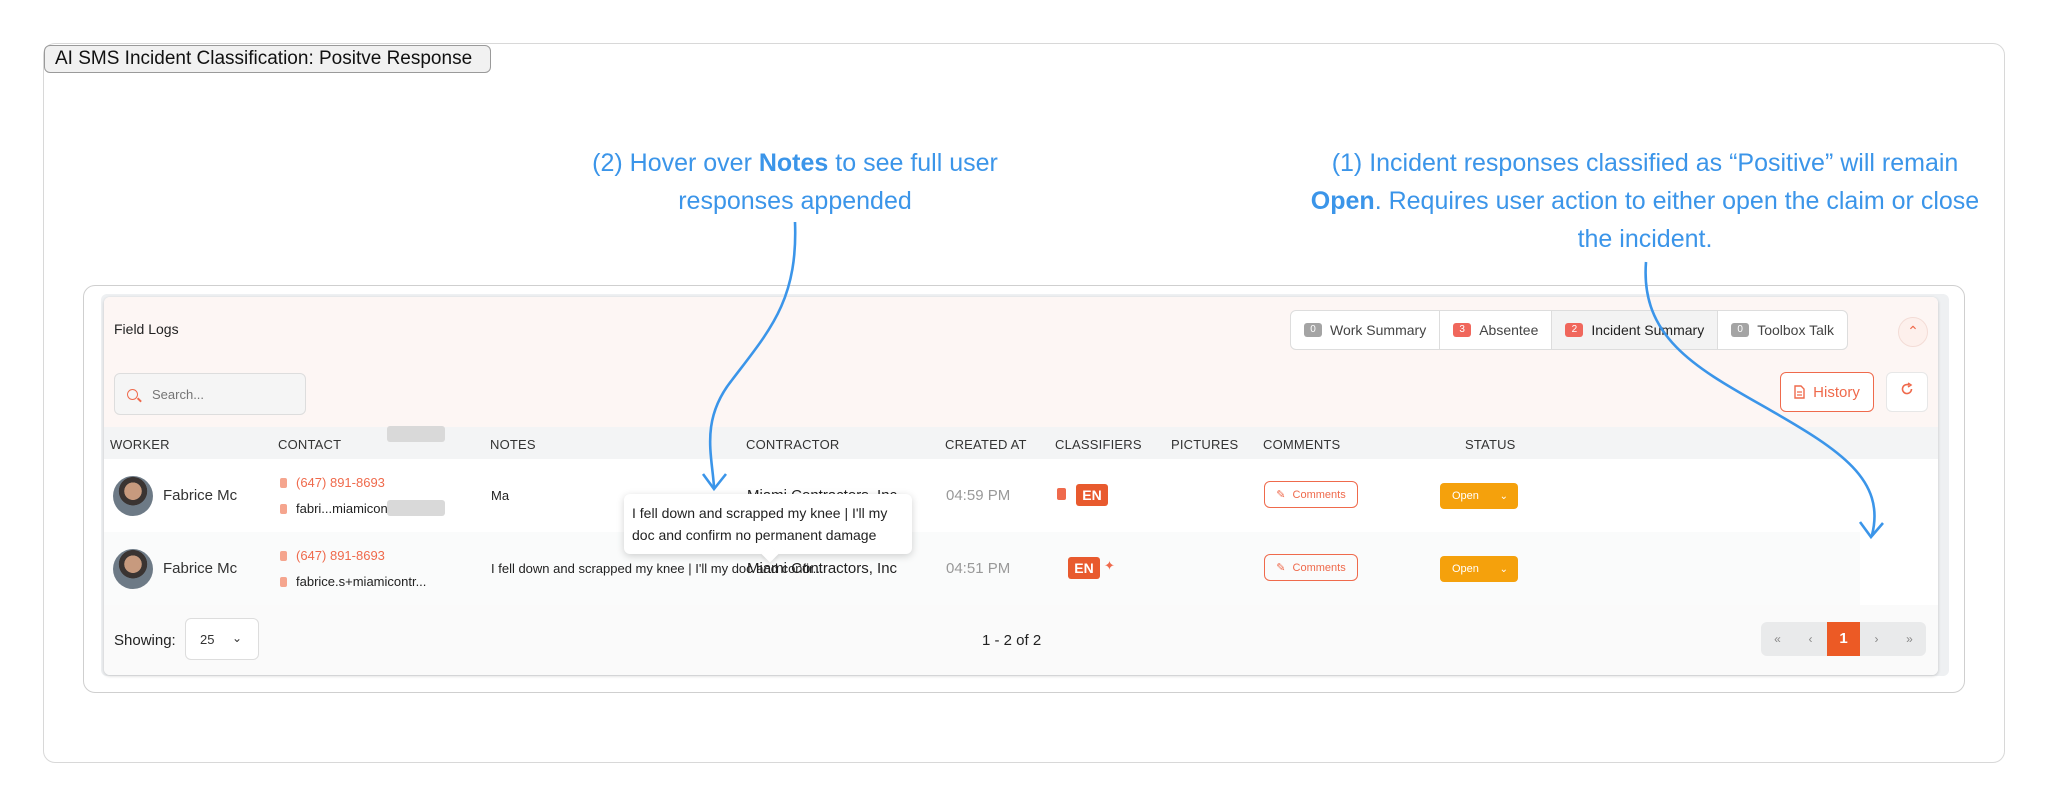 Image resolution: width=2048 pixels, height=807 pixels. Describe the element at coordinates (1760, 398) in the screenshot. I see `arrow-to-status` at that location.